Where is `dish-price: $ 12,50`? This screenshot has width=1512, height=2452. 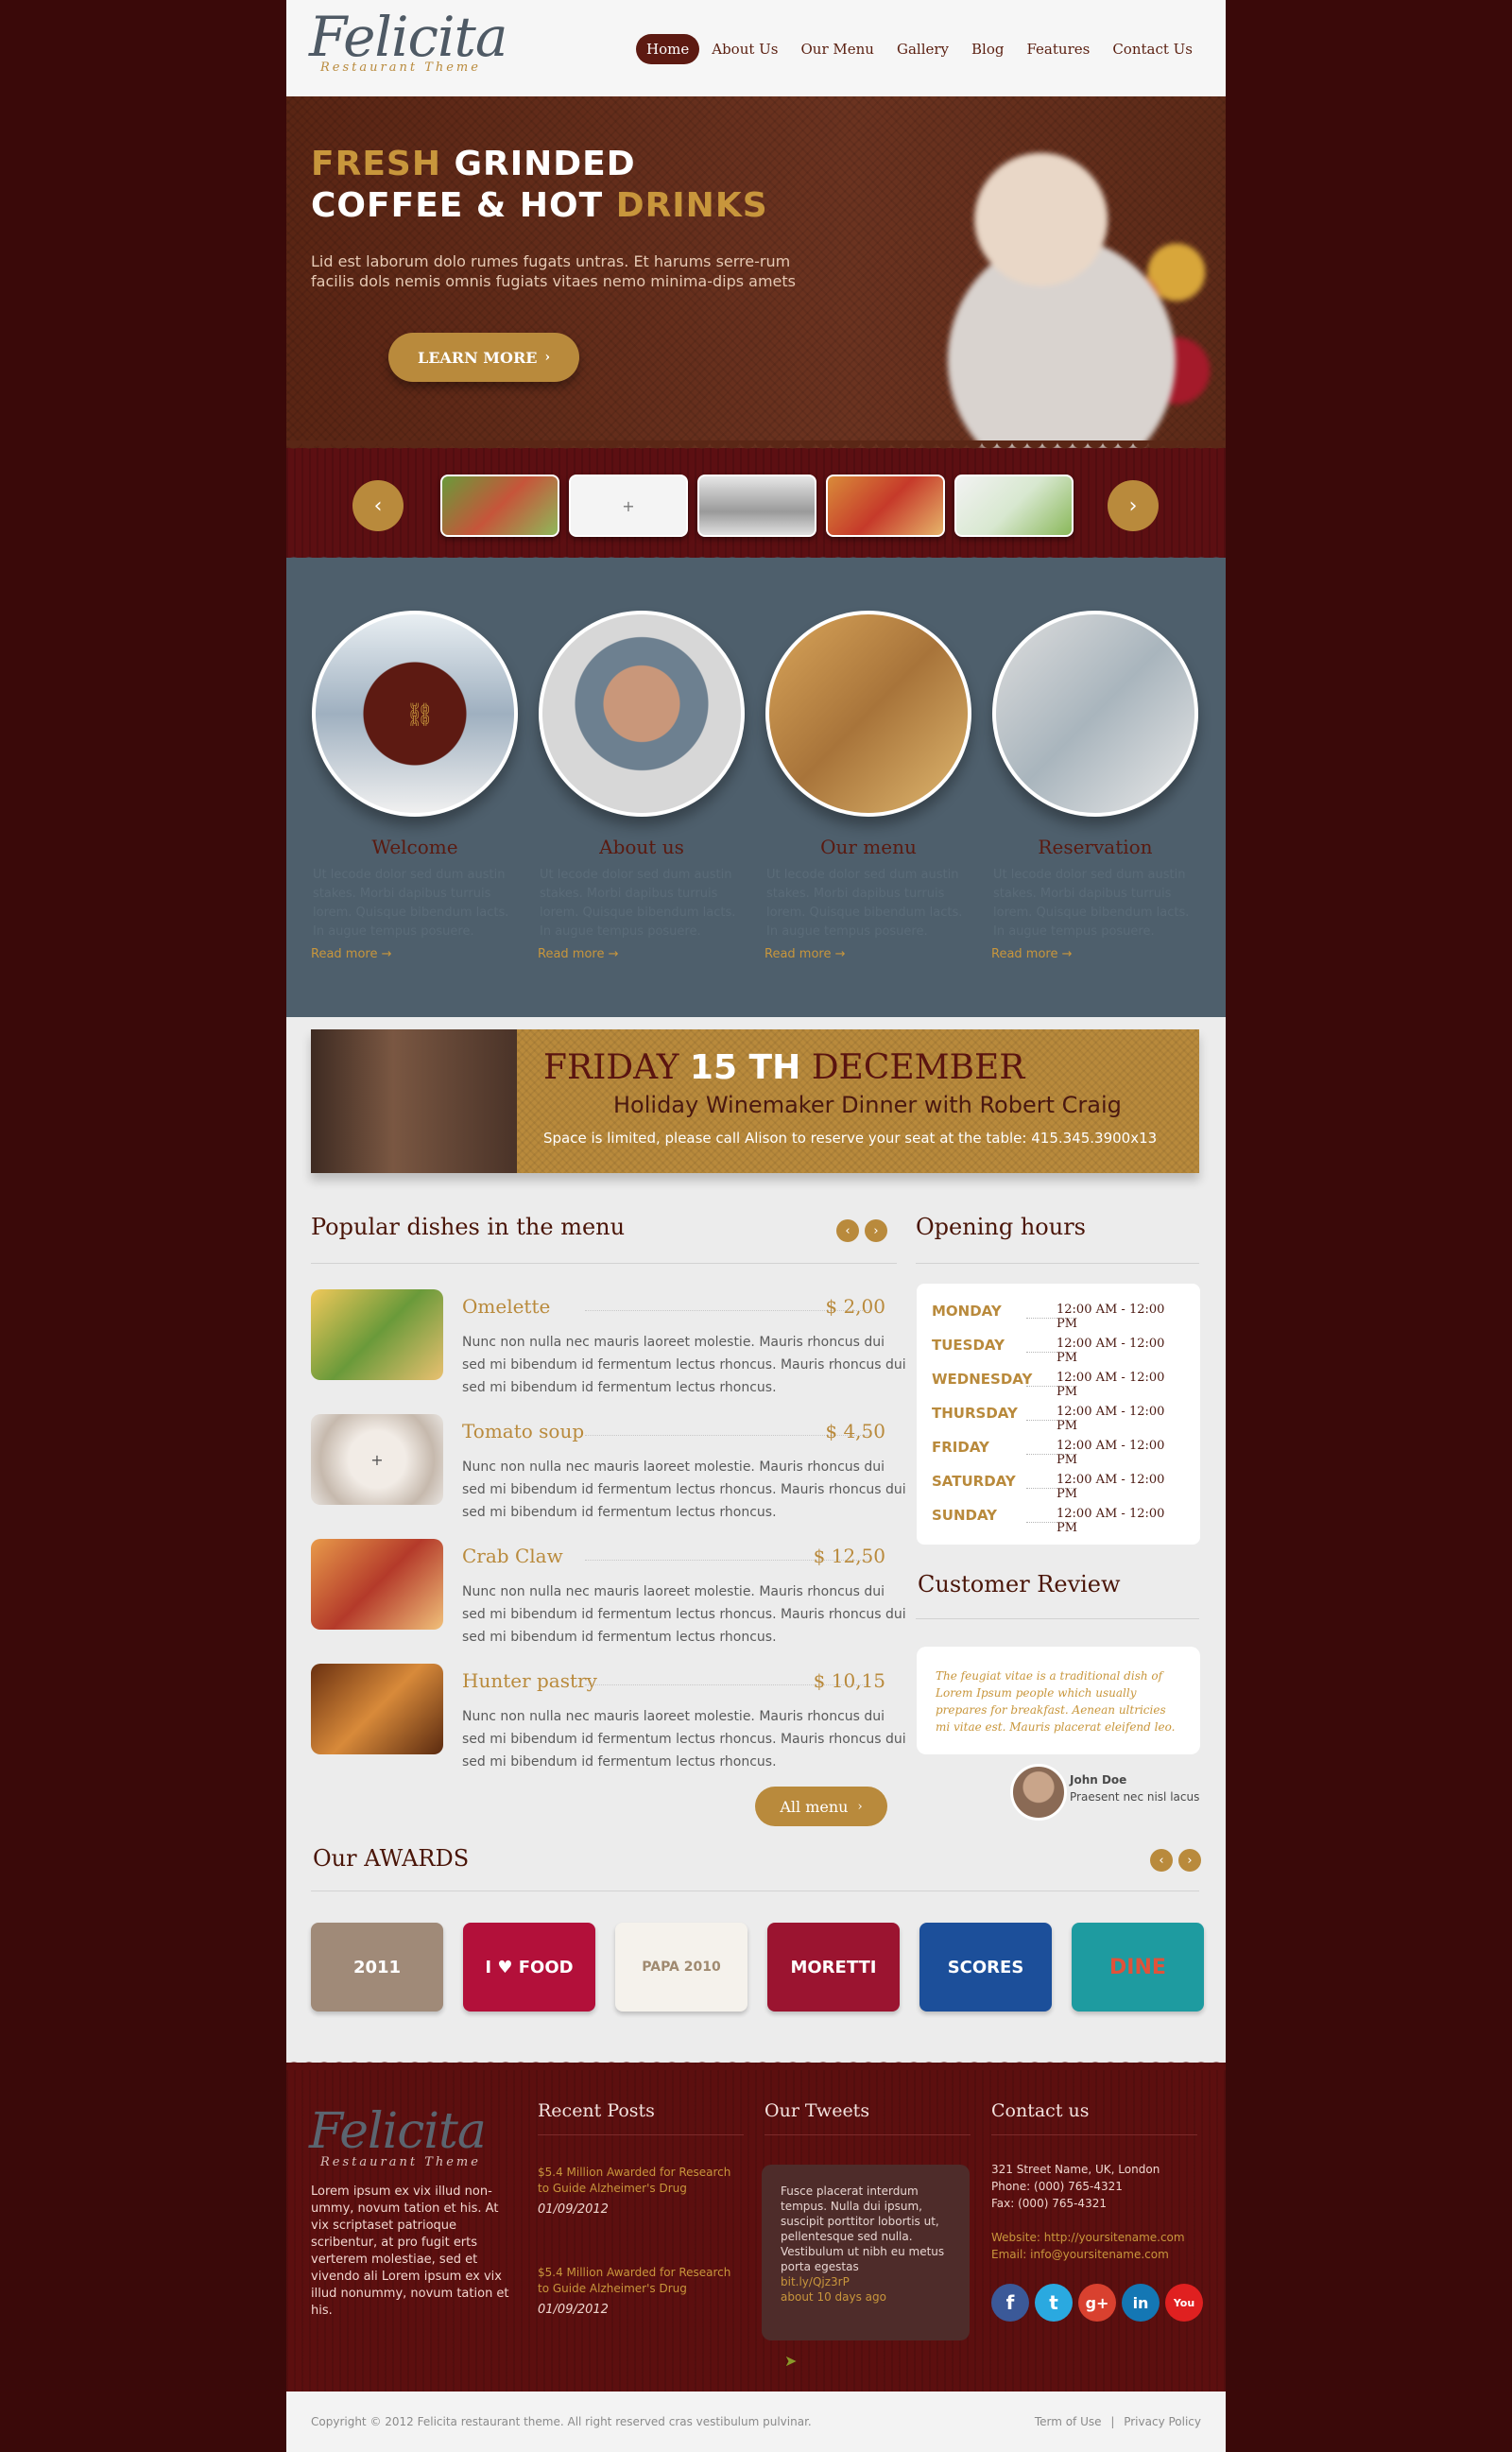 dish-price: $ 12,50 is located at coordinates (849, 1556).